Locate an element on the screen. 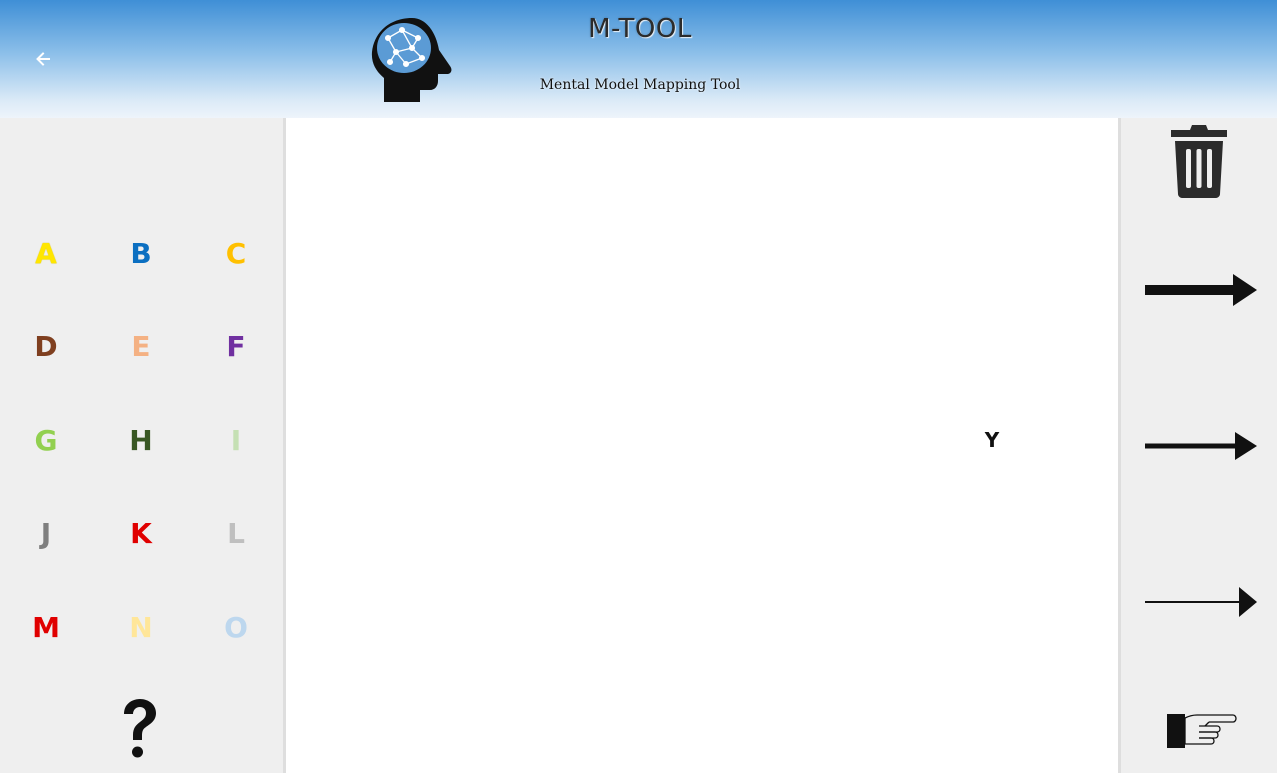  palette-letter-l: L is located at coordinates (236, 534).